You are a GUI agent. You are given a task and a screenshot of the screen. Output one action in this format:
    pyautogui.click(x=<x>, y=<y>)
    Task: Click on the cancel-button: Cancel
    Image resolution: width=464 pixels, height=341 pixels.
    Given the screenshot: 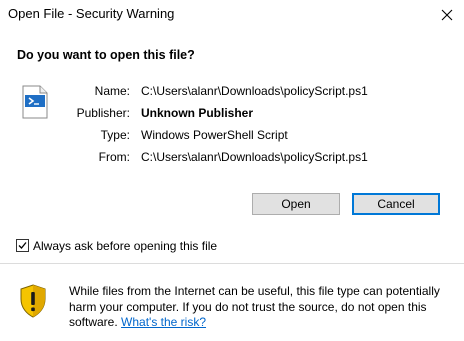 What is the action you would take?
    pyautogui.click(x=396, y=204)
    